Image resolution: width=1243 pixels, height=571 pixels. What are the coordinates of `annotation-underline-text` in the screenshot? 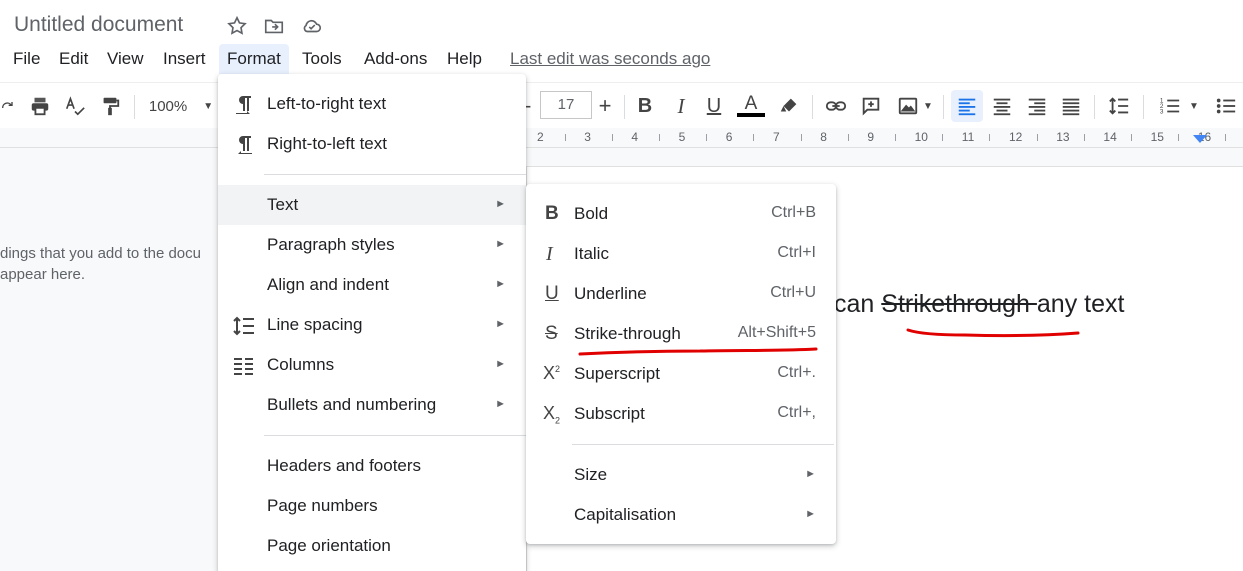 It's located at (993, 333).